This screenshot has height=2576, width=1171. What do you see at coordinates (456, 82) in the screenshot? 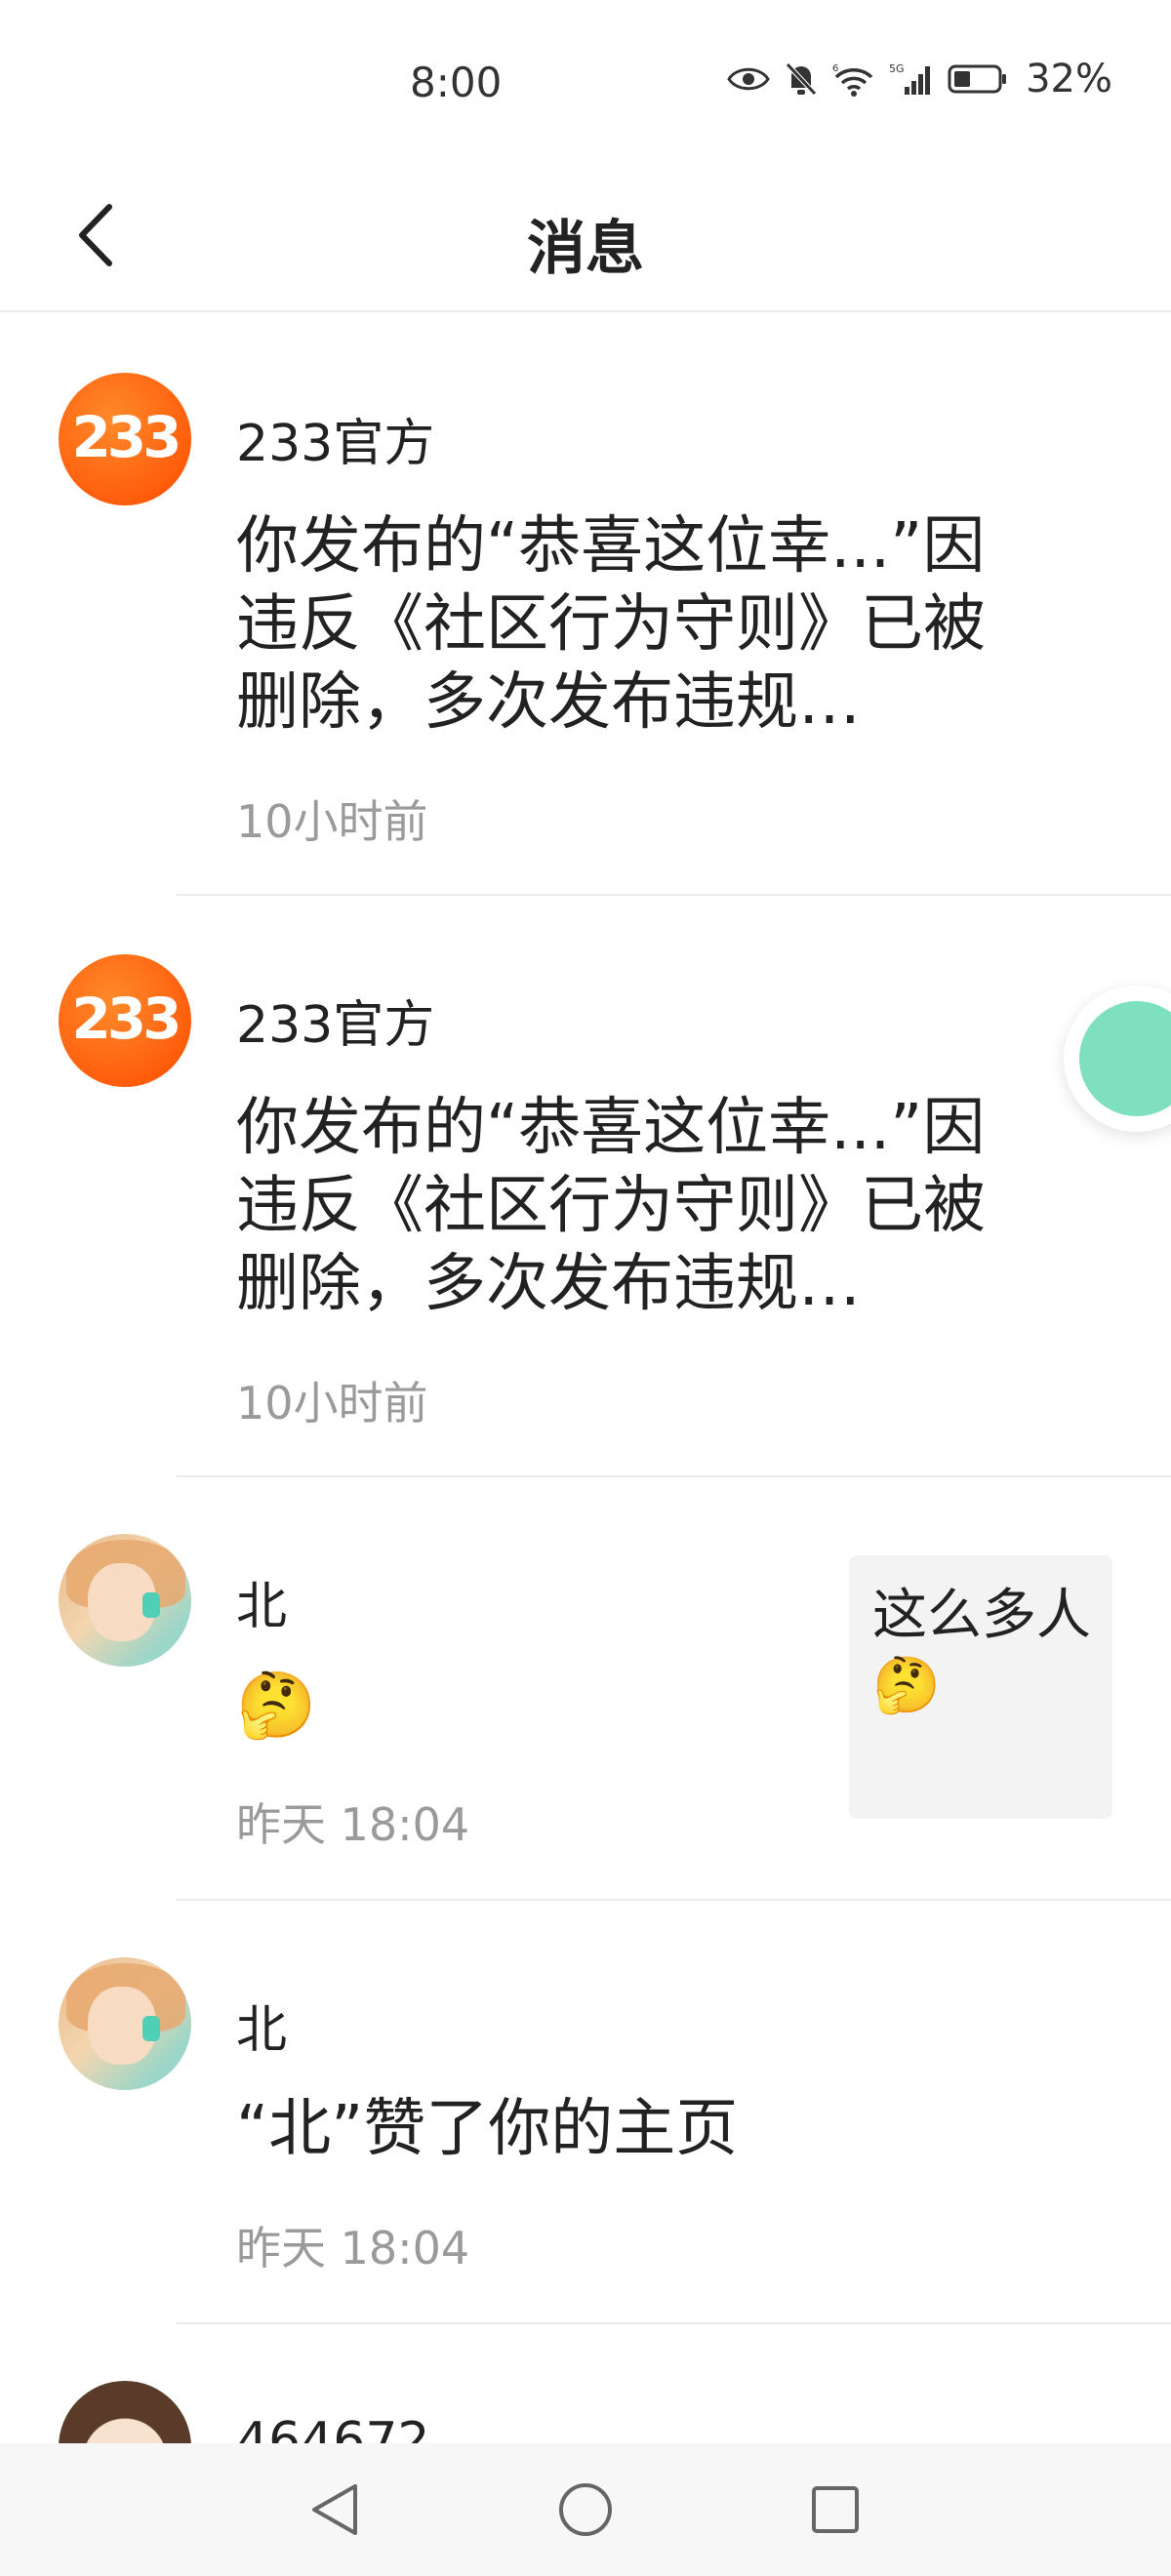
I see `status-time: 8:00` at bounding box center [456, 82].